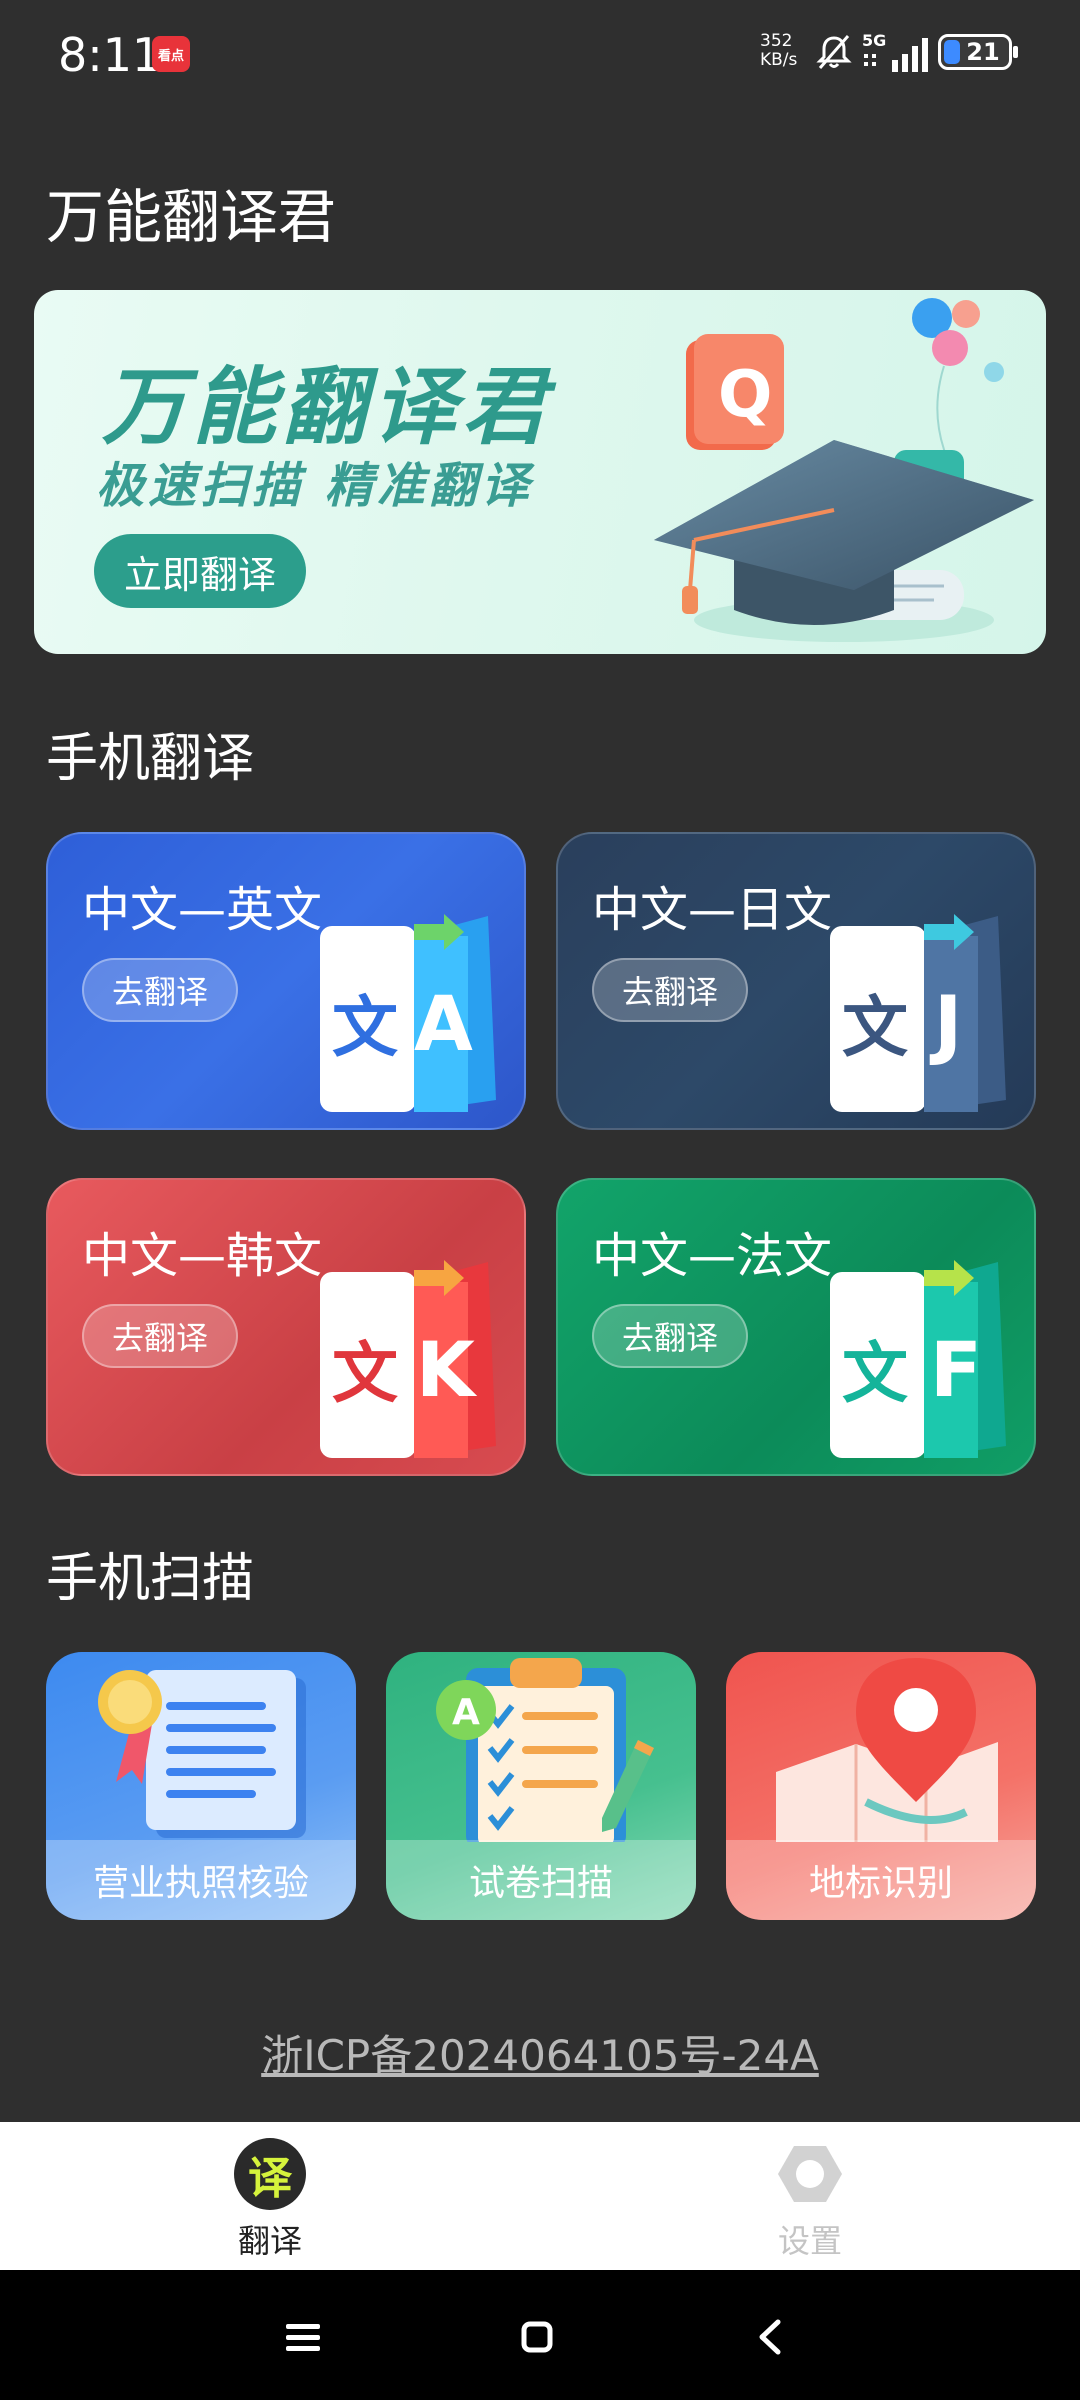  I want to click on nav-tab-label: 设置, so click(809, 2241).